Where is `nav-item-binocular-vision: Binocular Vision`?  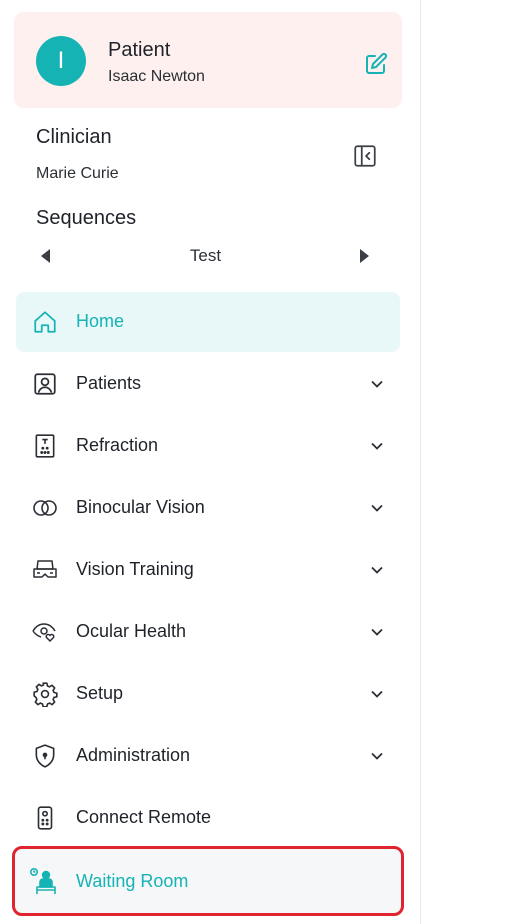
nav-item-binocular-vision: Binocular Vision is located at coordinates (208, 508).